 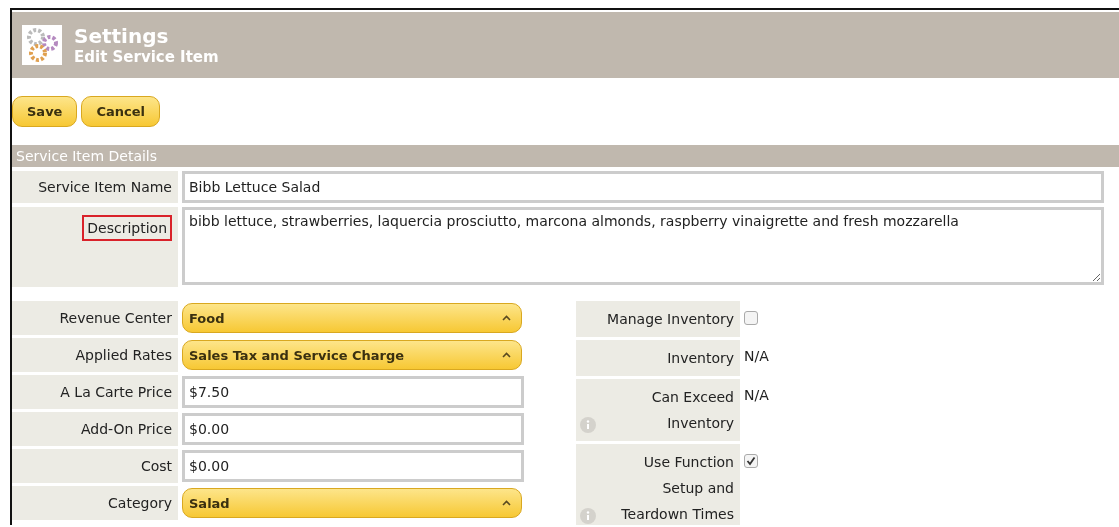 What do you see at coordinates (677, 488) in the screenshot?
I see `field-label: Use Function Setup and Teardown Times` at bounding box center [677, 488].